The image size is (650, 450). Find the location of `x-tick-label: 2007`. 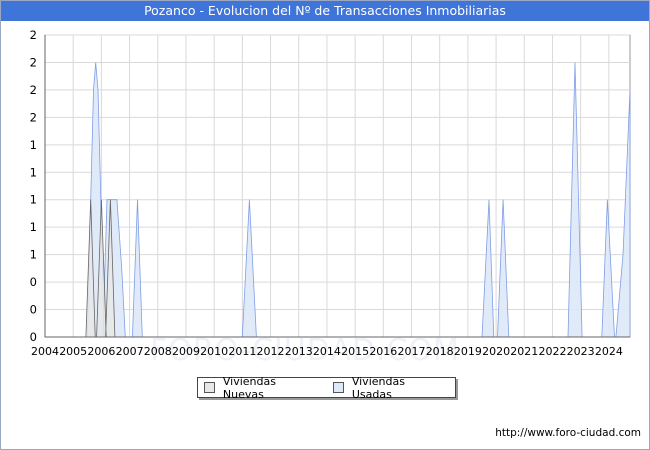

x-tick-label: 2007 is located at coordinates (130, 351).